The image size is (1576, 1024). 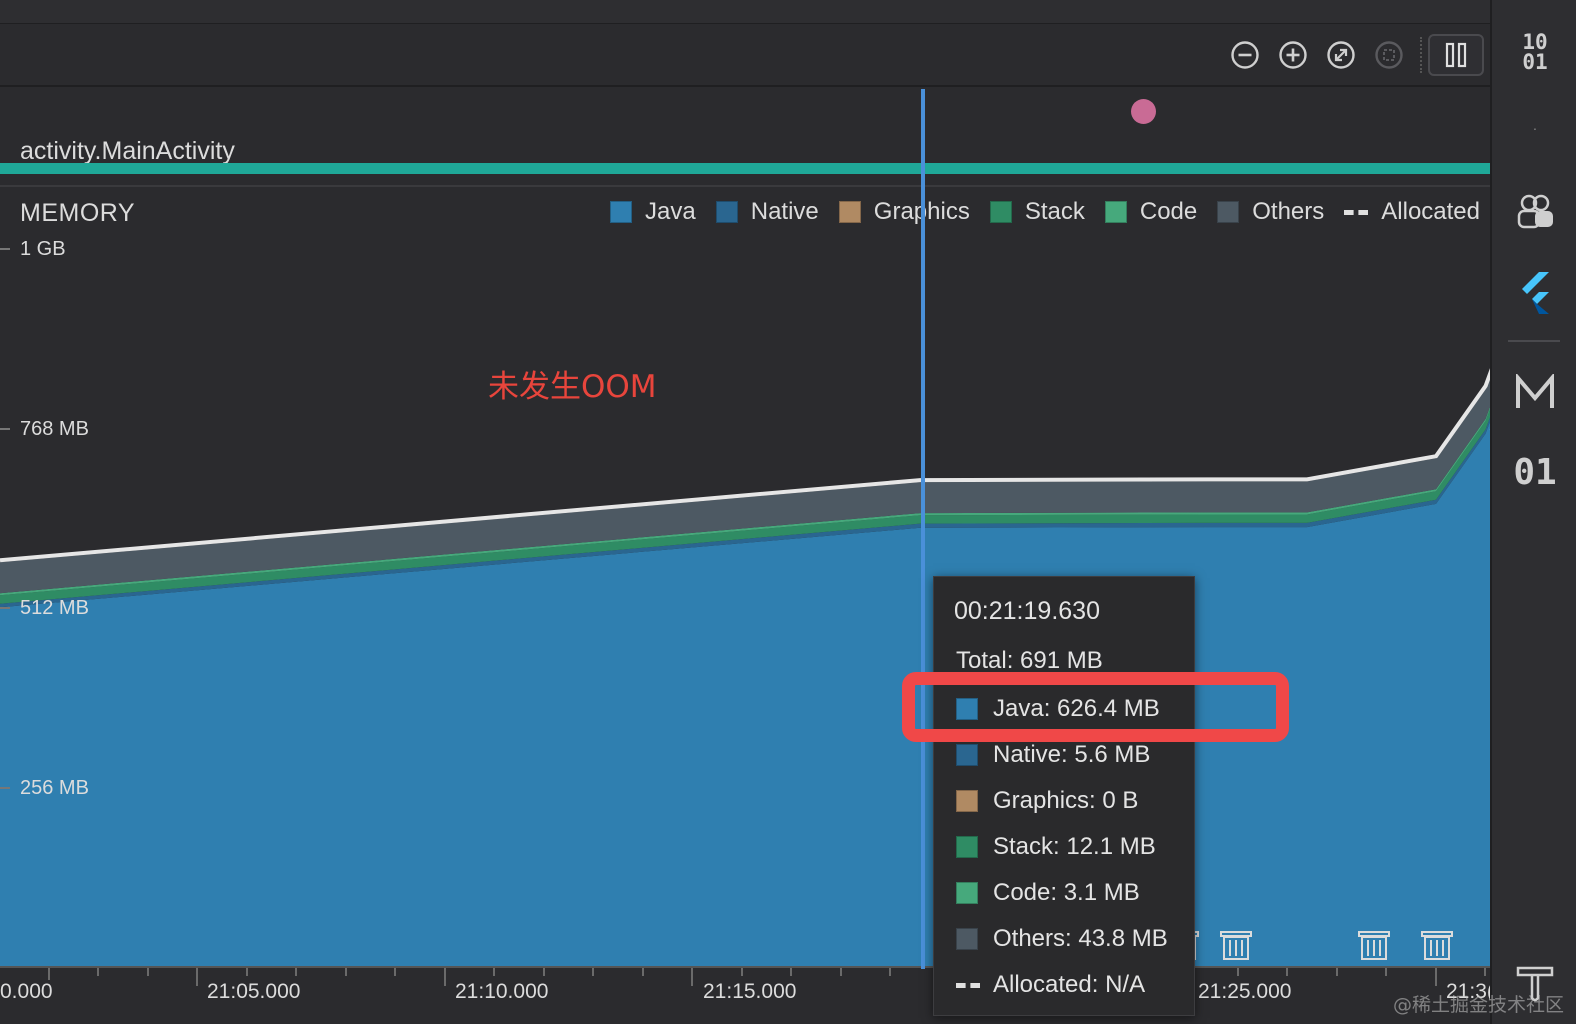 I want to click on event-track: activity.MainActivity, so click(x=745, y=138).